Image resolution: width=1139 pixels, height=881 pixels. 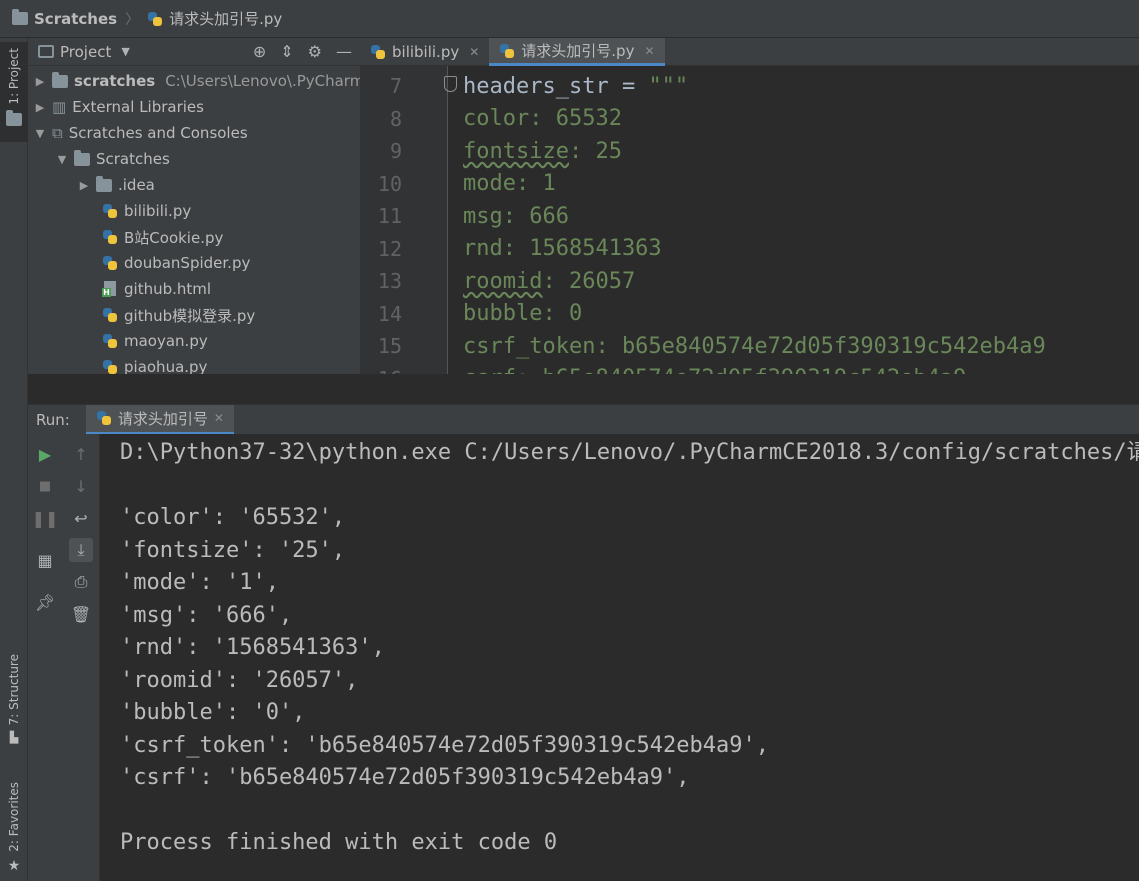 What do you see at coordinates (45, 602) in the screenshot?
I see `pin-icon: 📌︎` at bounding box center [45, 602].